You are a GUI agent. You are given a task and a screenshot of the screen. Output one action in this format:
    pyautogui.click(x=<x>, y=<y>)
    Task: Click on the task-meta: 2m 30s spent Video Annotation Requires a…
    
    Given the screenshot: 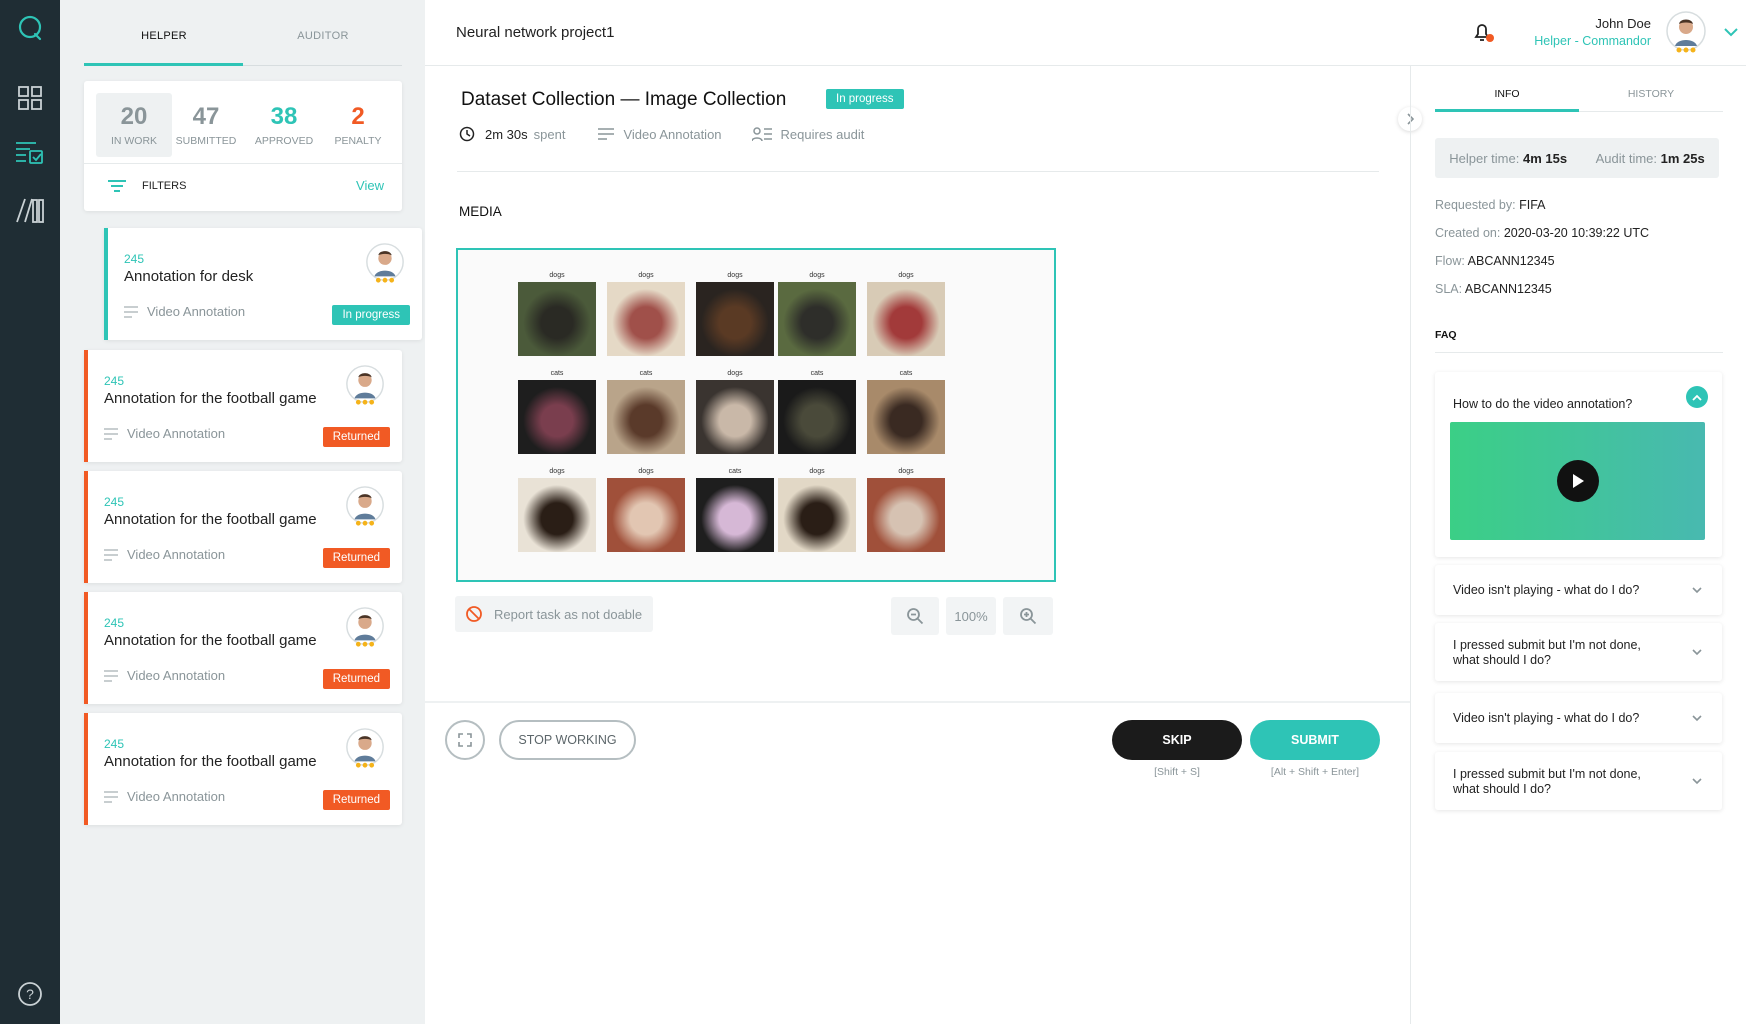 What is the action you would take?
    pyautogui.click(x=661, y=134)
    